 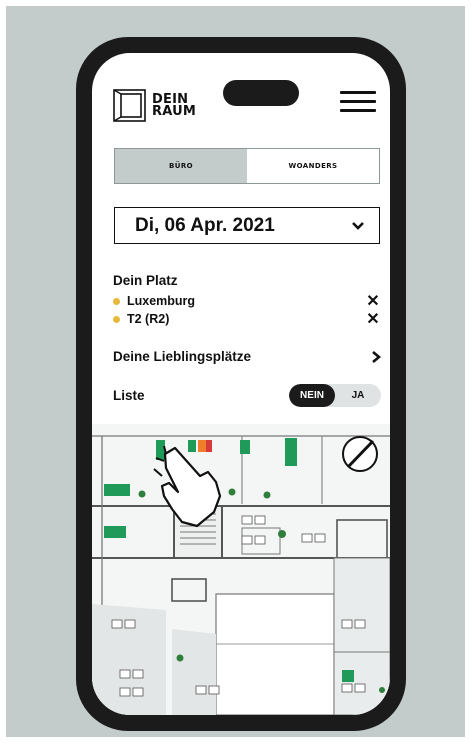 What do you see at coordinates (261, 93) in the screenshot?
I see `phone-notch` at bounding box center [261, 93].